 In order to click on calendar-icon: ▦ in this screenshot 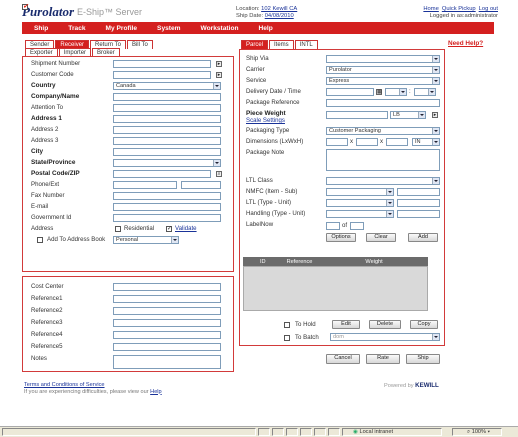, I will do `click(379, 92)`.